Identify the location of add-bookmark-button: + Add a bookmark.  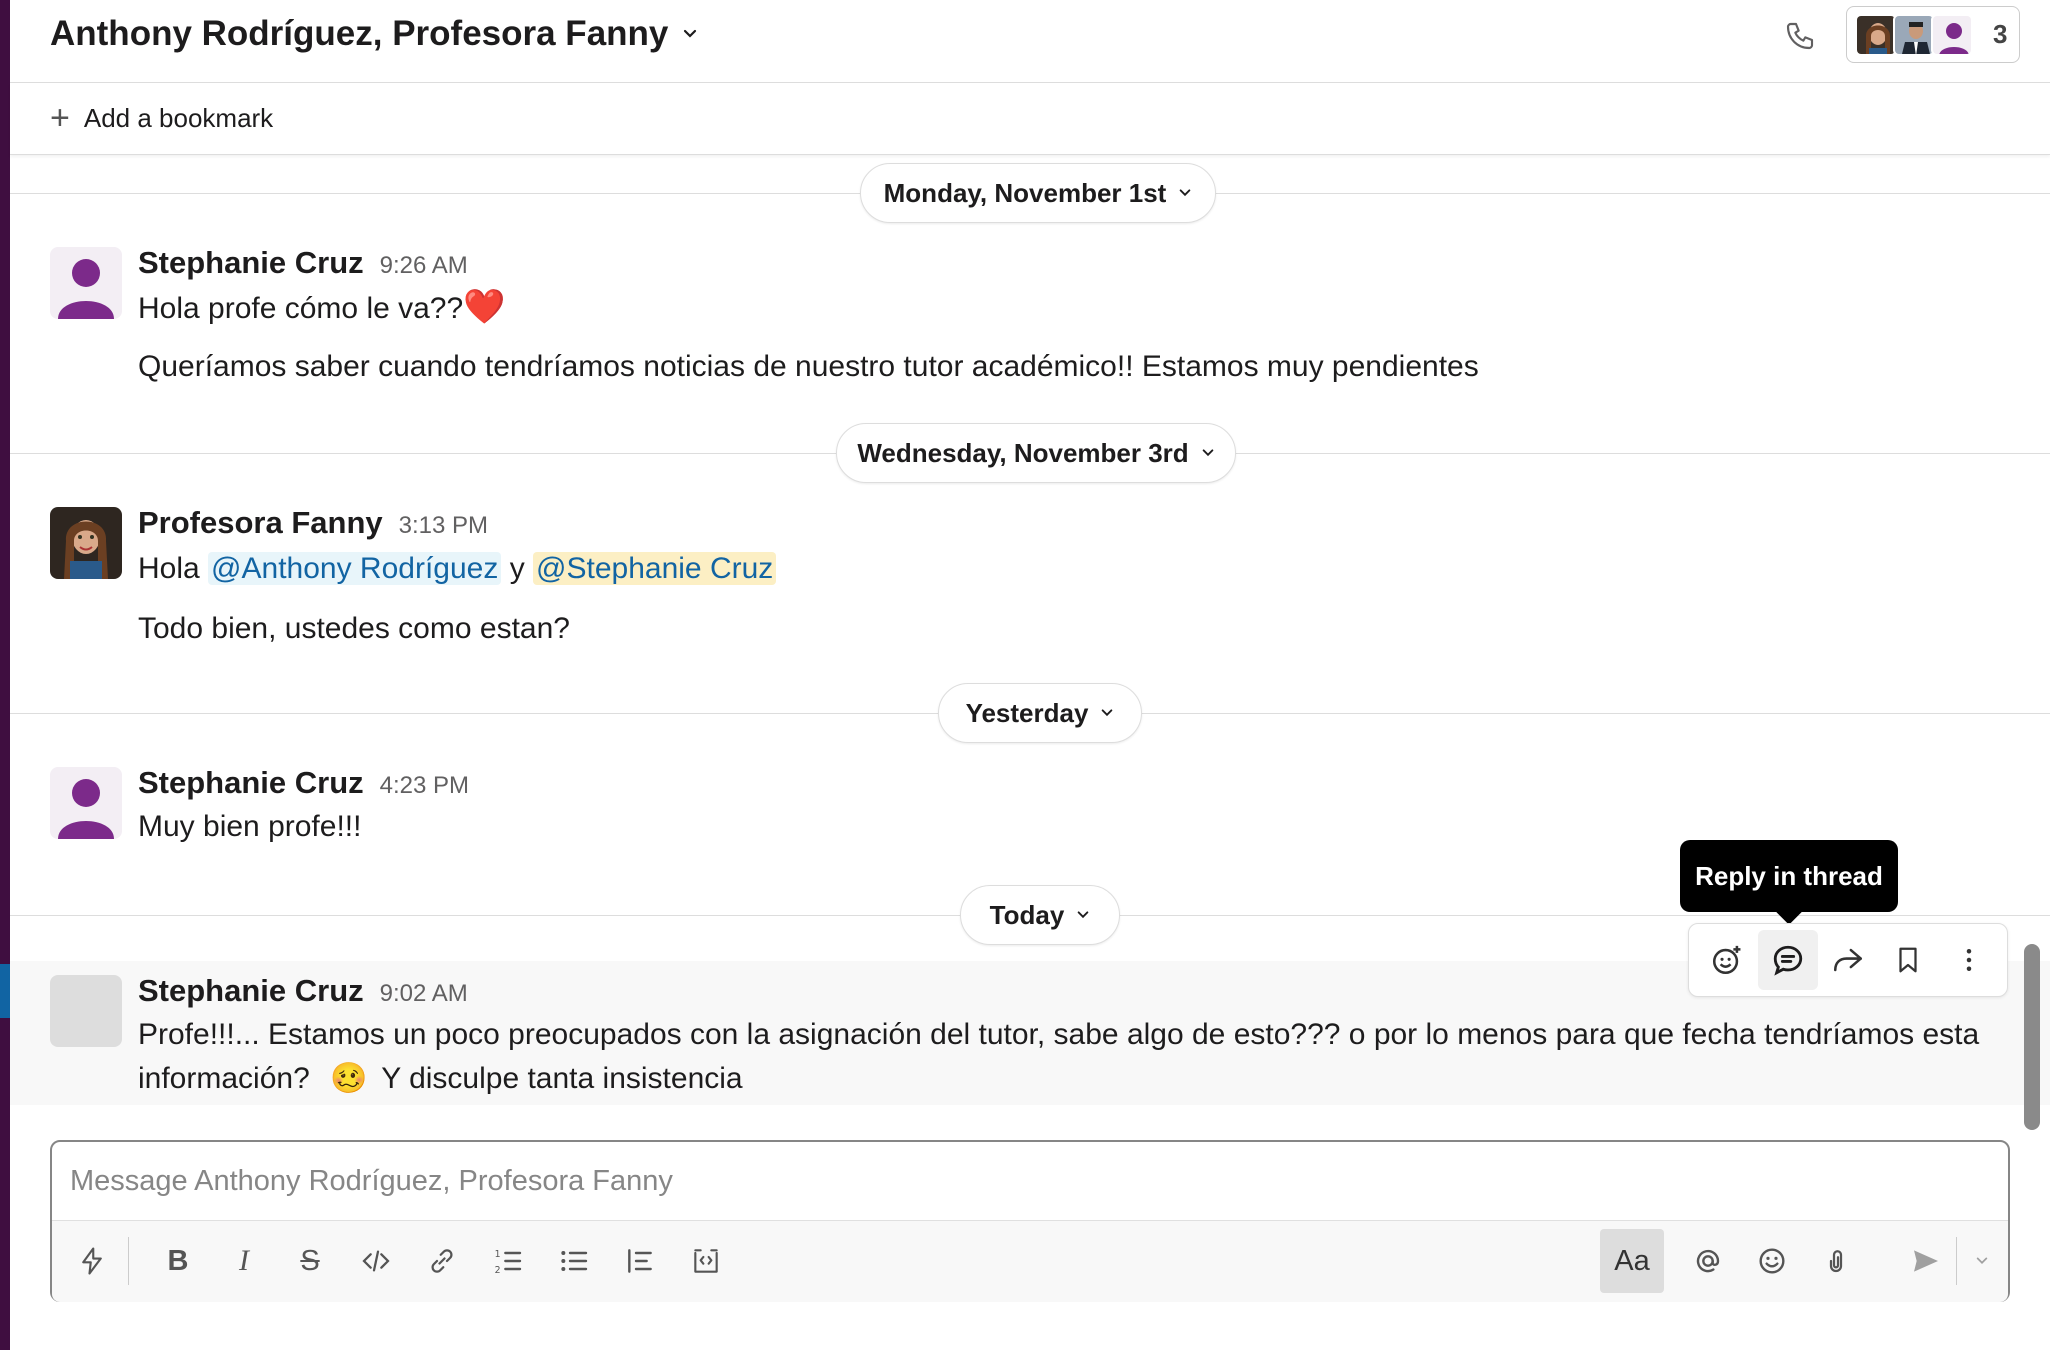
(161, 118).